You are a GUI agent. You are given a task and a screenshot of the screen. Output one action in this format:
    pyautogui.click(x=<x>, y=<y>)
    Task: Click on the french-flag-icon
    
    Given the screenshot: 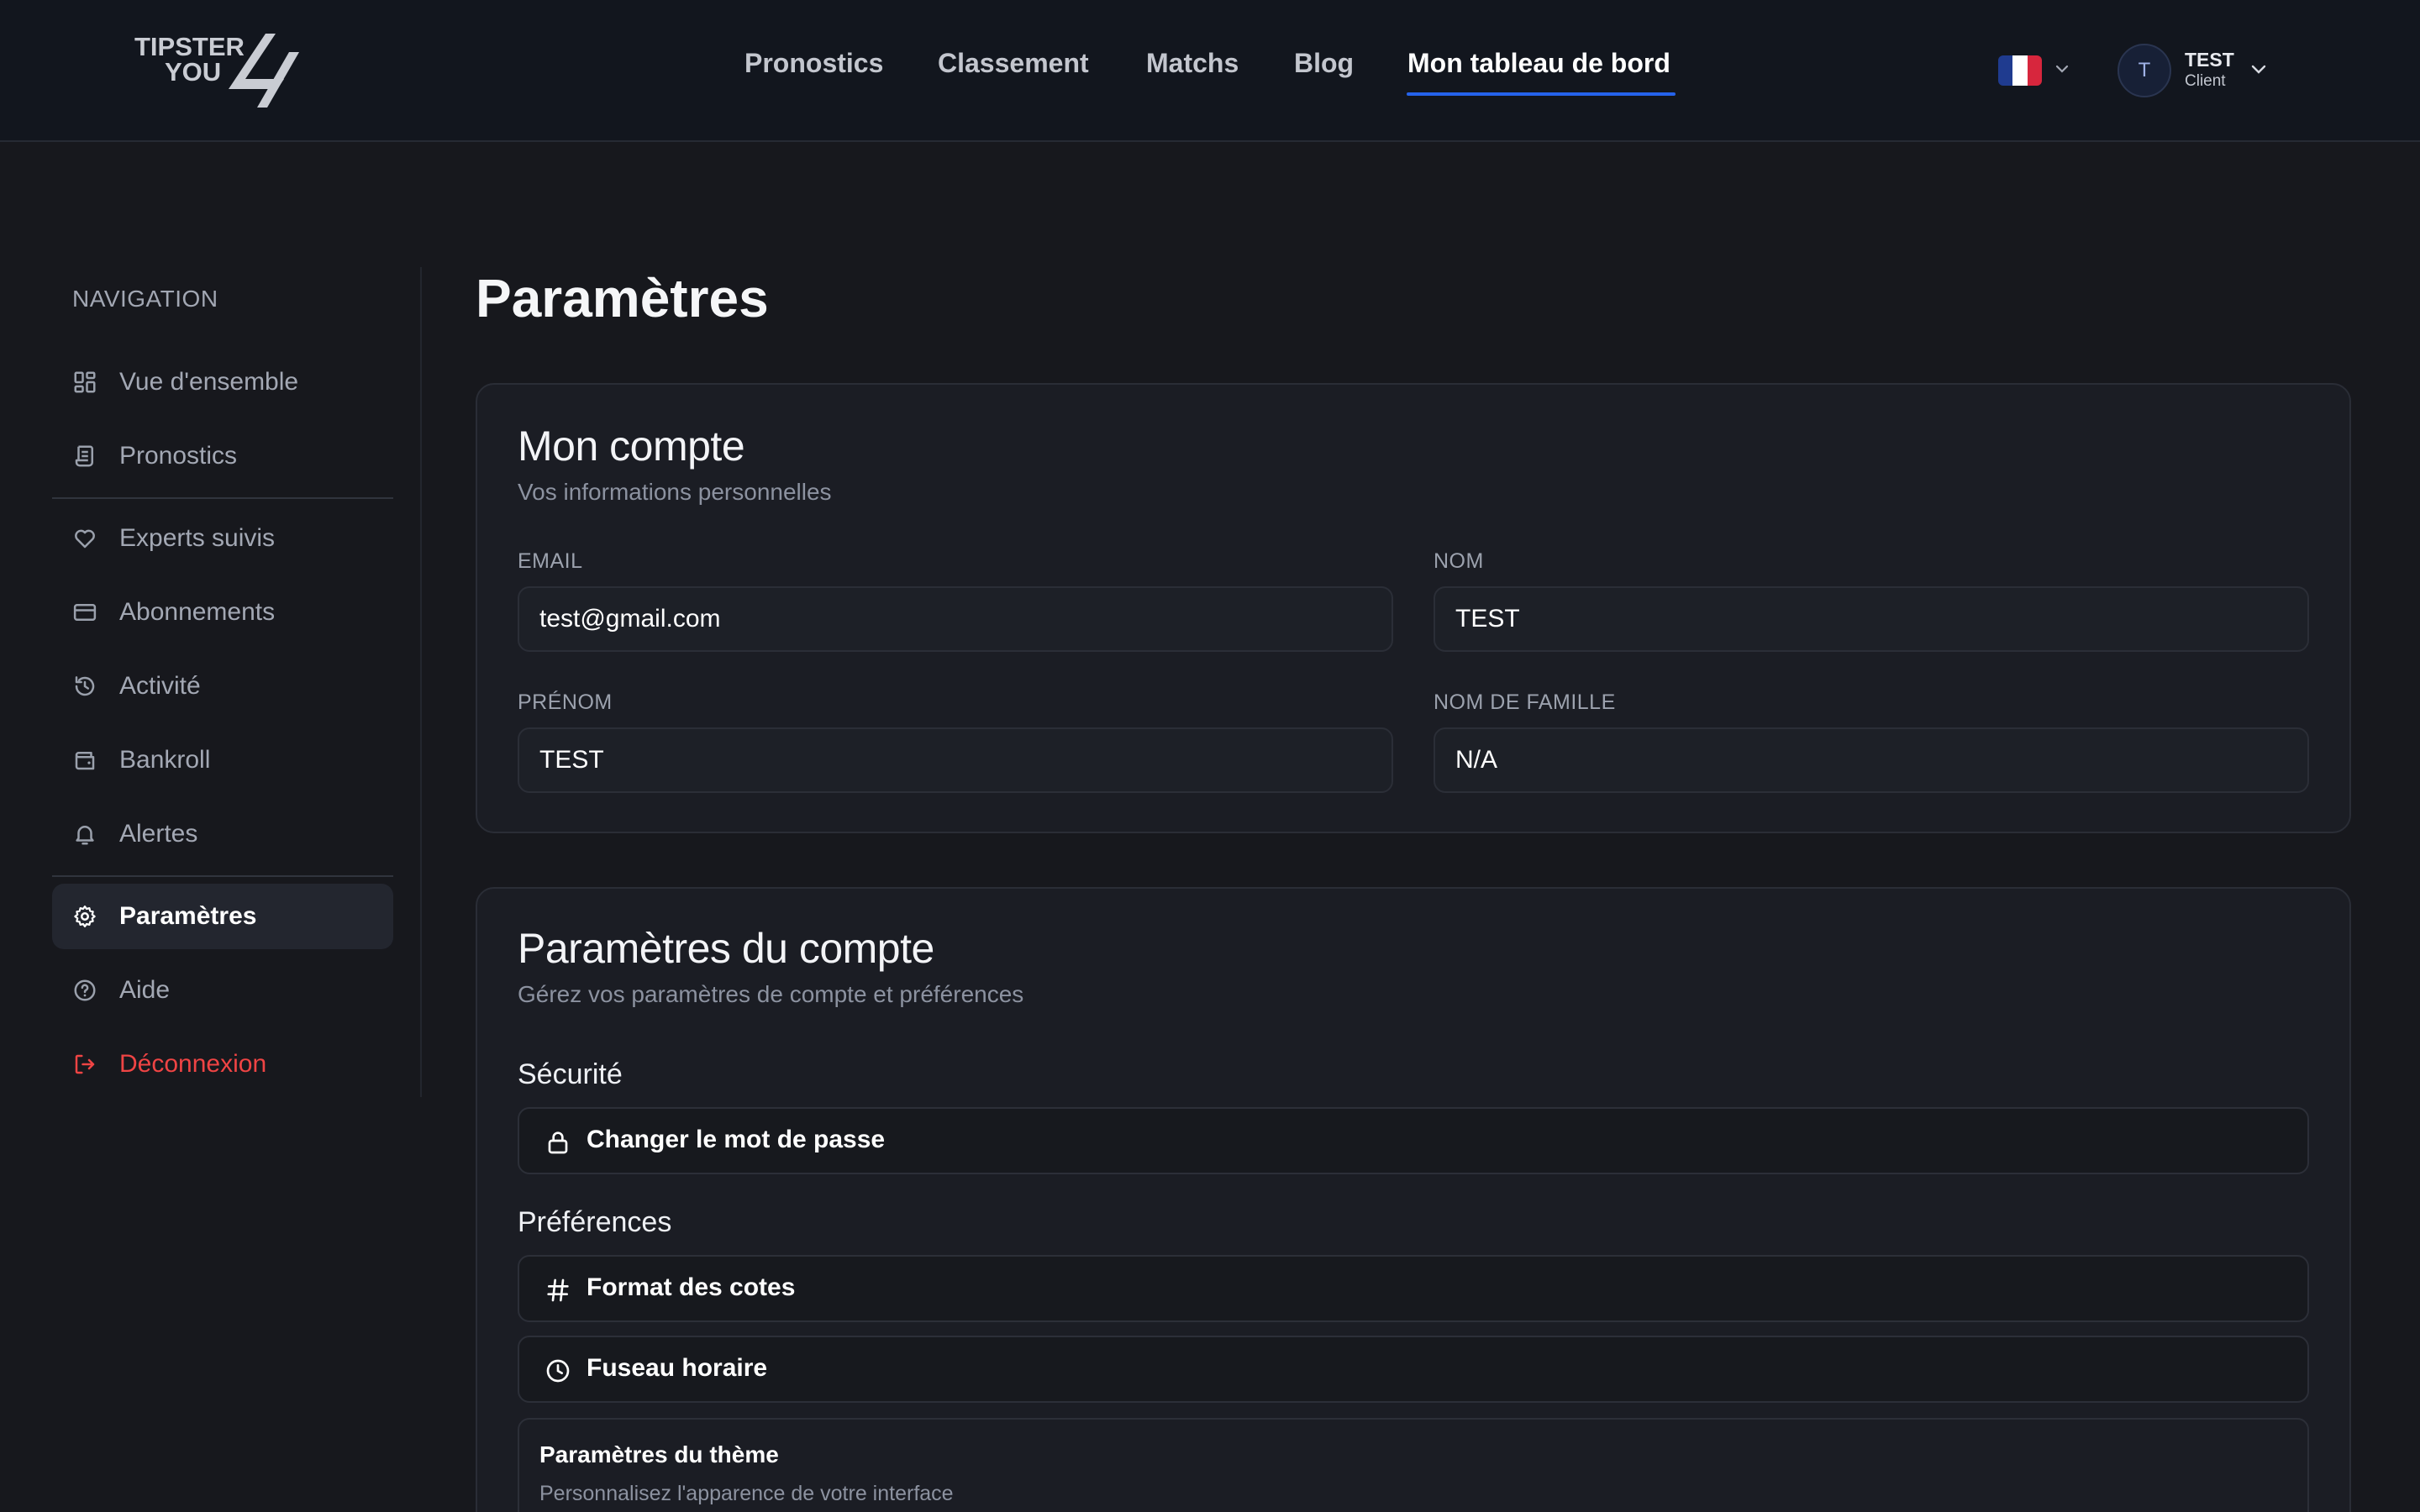 What is the action you would take?
    pyautogui.click(x=2020, y=70)
    